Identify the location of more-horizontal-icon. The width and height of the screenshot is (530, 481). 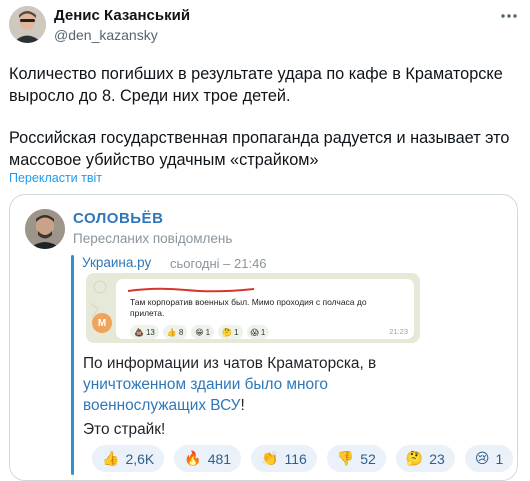
(509, 16).